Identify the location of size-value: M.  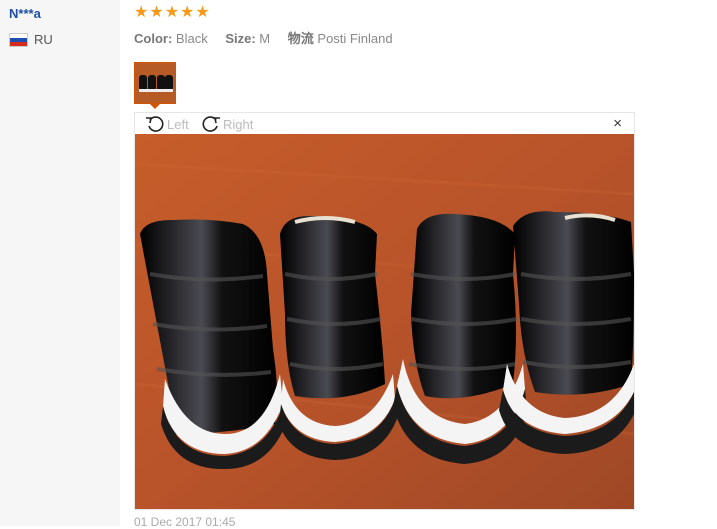
(265, 38).